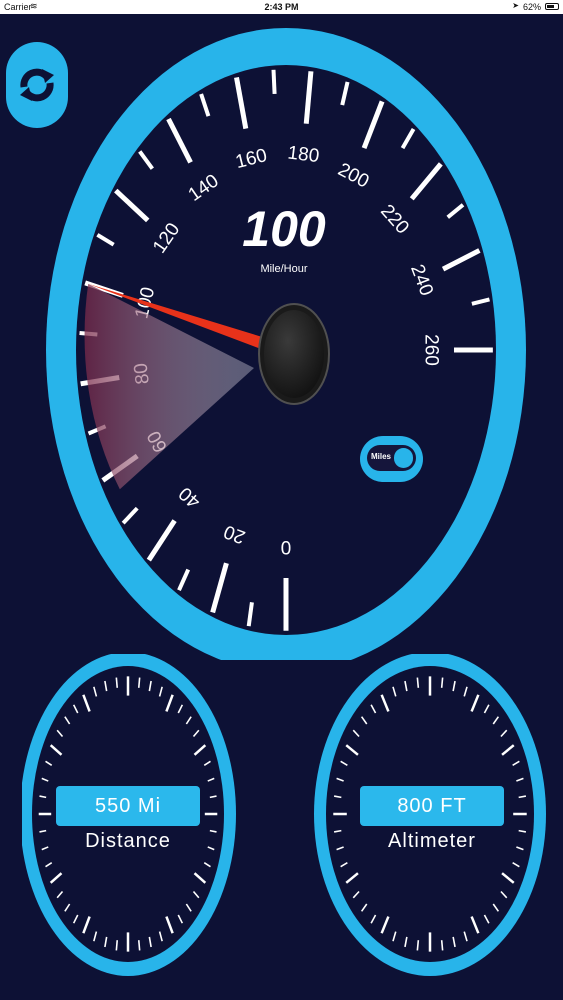 The width and height of the screenshot is (563, 1000). What do you see at coordinates (283, 269) in the screenshot?
I see `speed-unit-label: Mile/Hour` at bounding box center [283, 269].